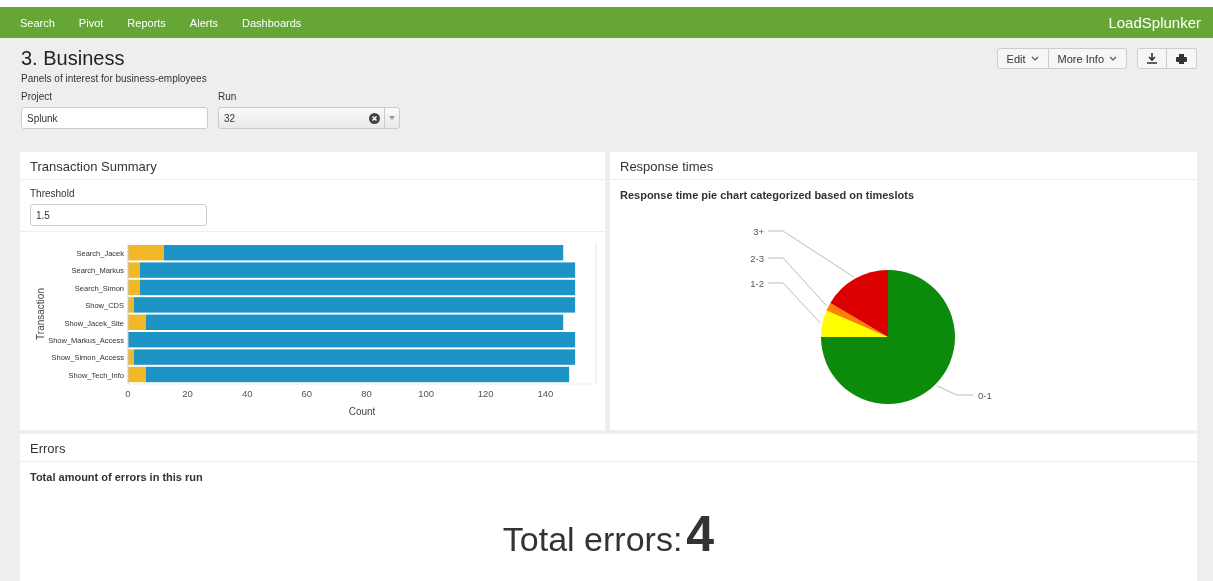 This screenshot has width=1213, height=581. I want to click on panel-subtitle: Response time pie chart categorized based on timeslots, so click(767, 194).